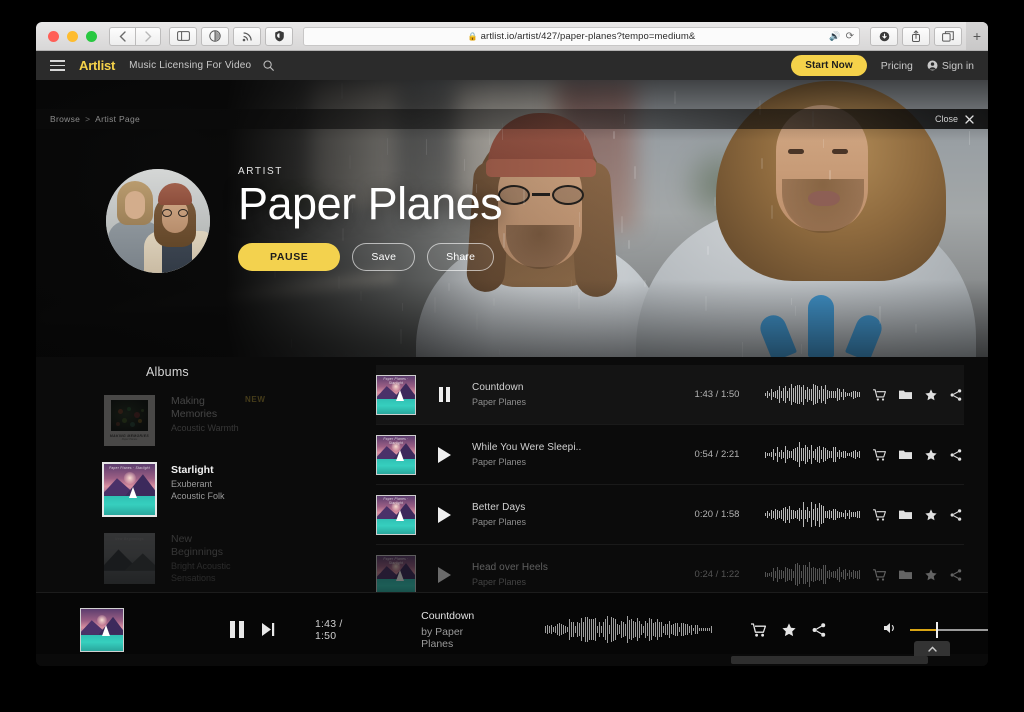  Describe the element at coordinates (950, 66) in the screenshot. I see `sign-in-link: Sign in` at that location.